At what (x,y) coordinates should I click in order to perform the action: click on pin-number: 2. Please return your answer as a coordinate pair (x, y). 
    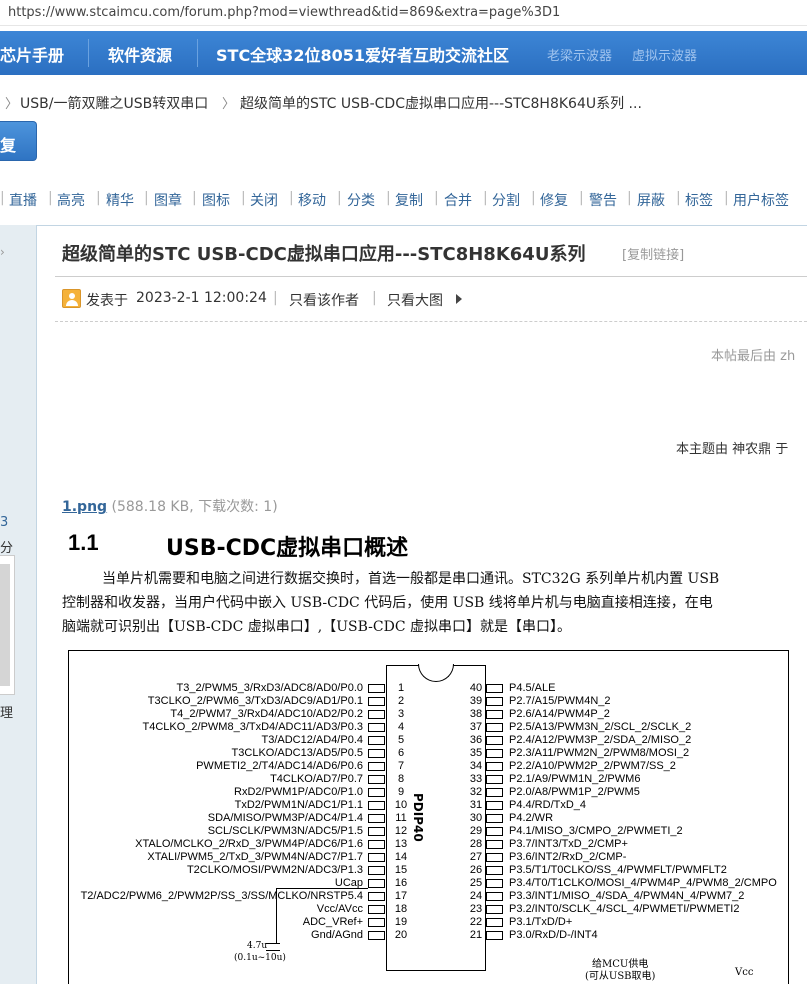
    Looking at the image, I should click on (401, 701).